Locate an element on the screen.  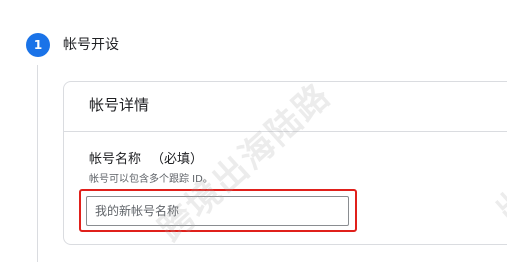
account-name-input is located at coordinates (217, 211).